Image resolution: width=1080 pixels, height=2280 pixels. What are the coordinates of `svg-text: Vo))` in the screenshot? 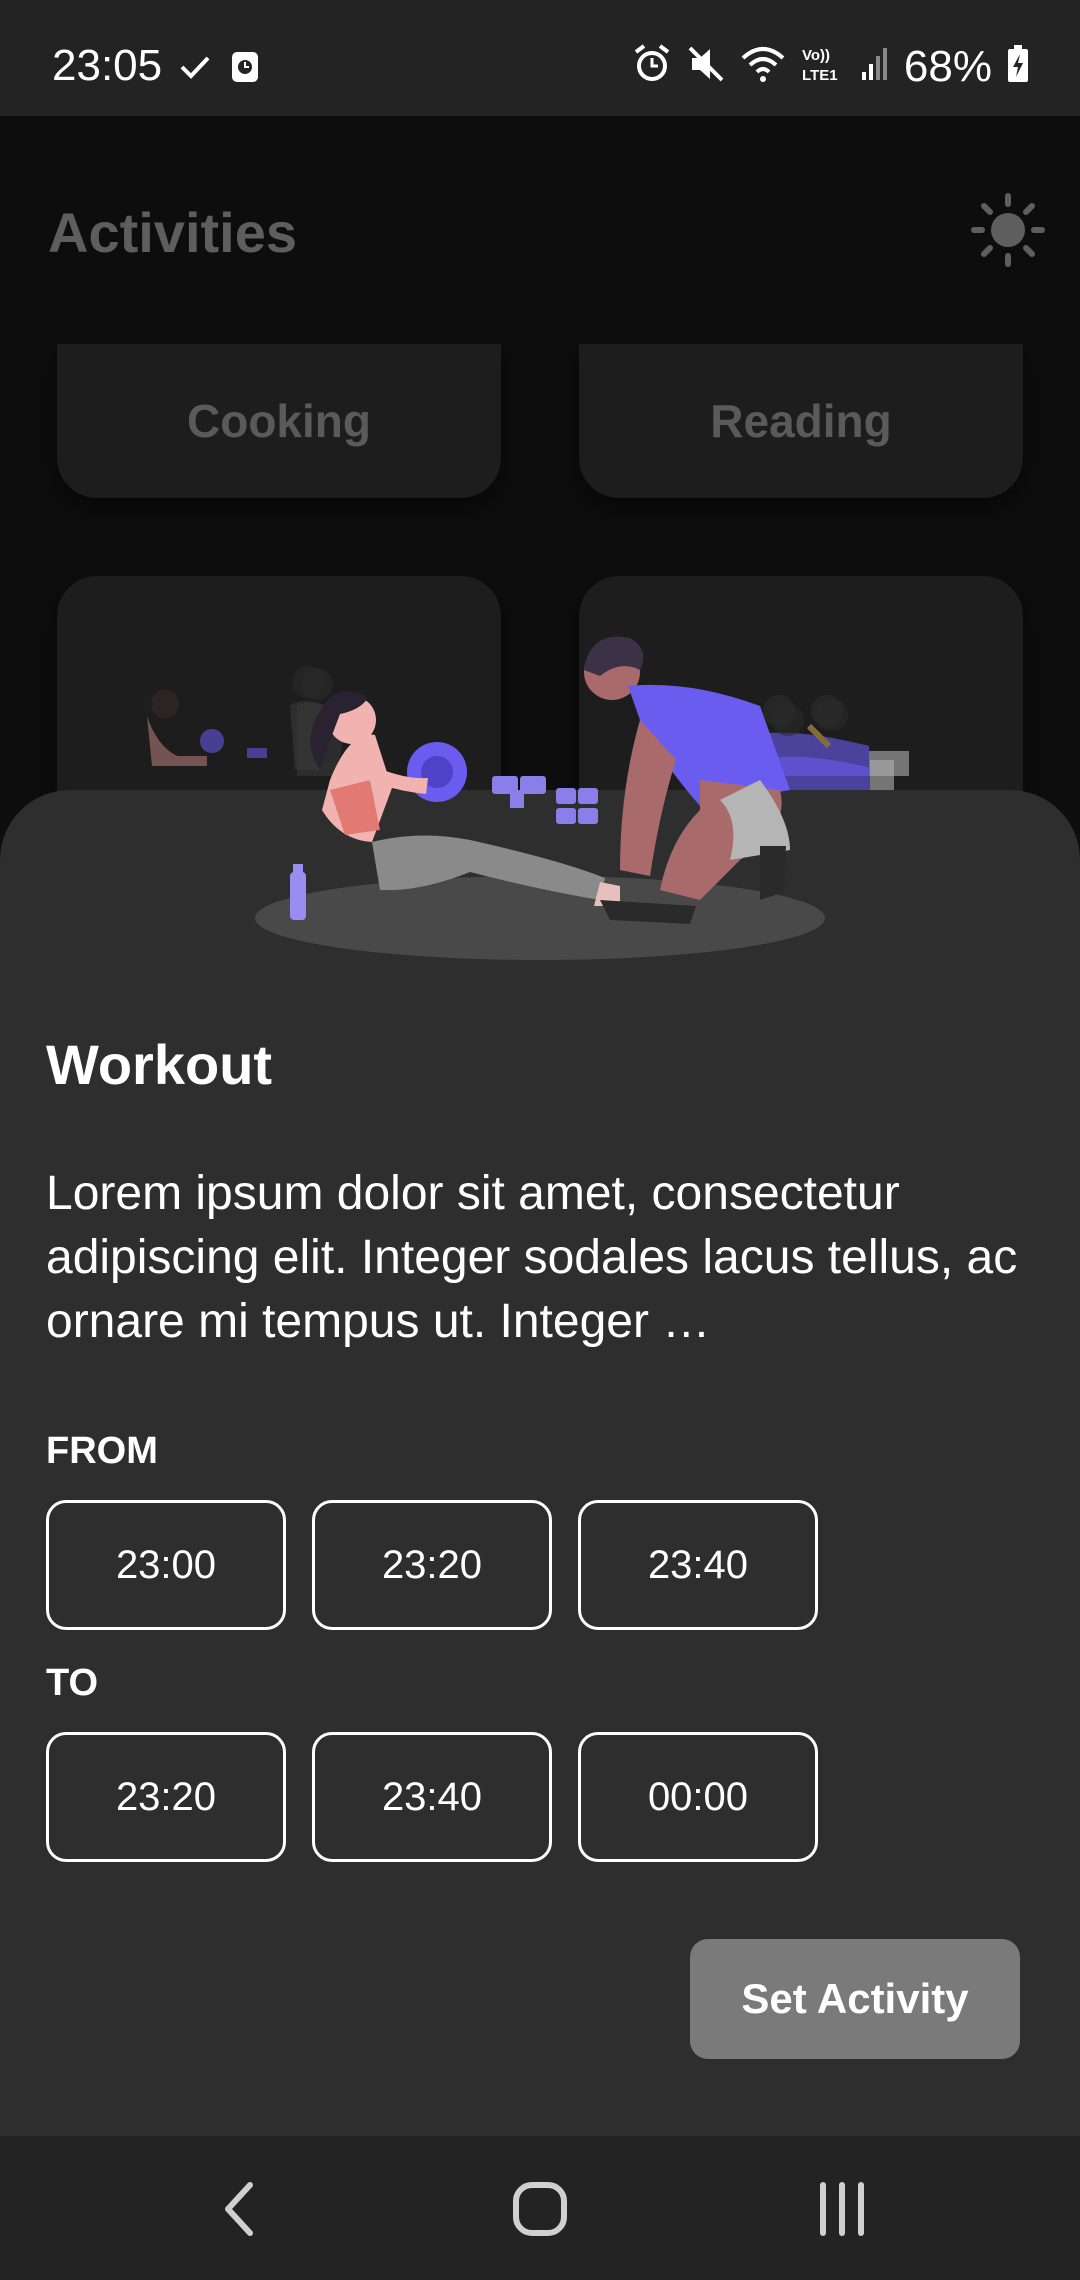 It's located at (816, 55).